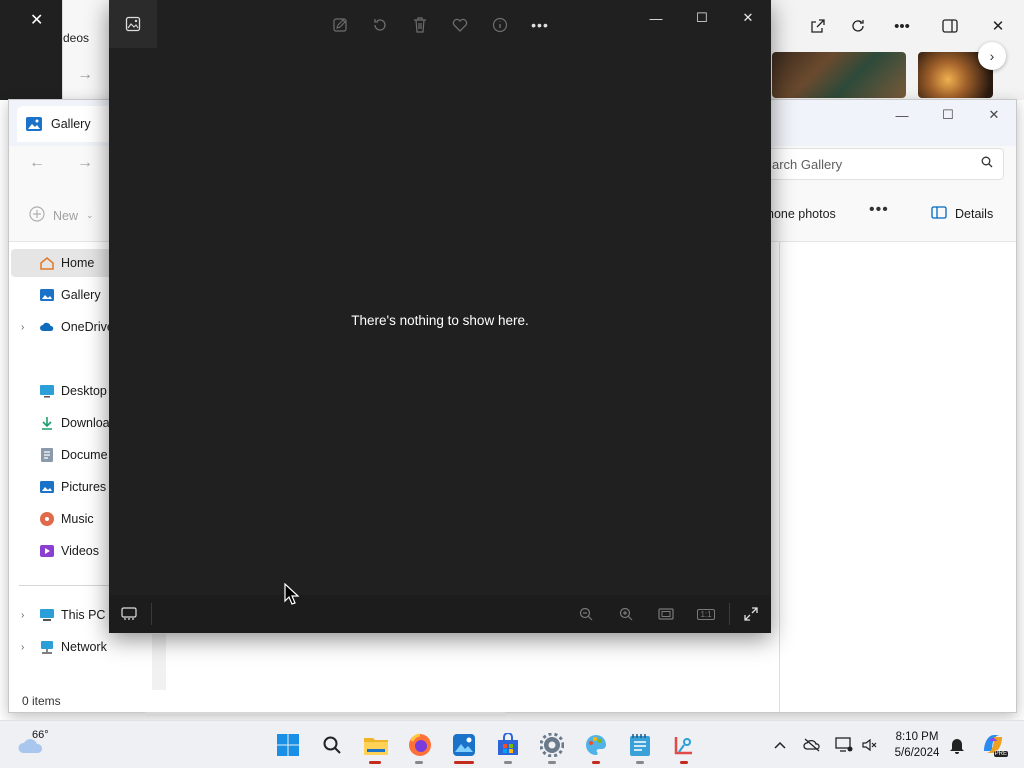 The height and width of the screenshot is (768, 1024). I want to click on paint-icon, so click(596, 745).